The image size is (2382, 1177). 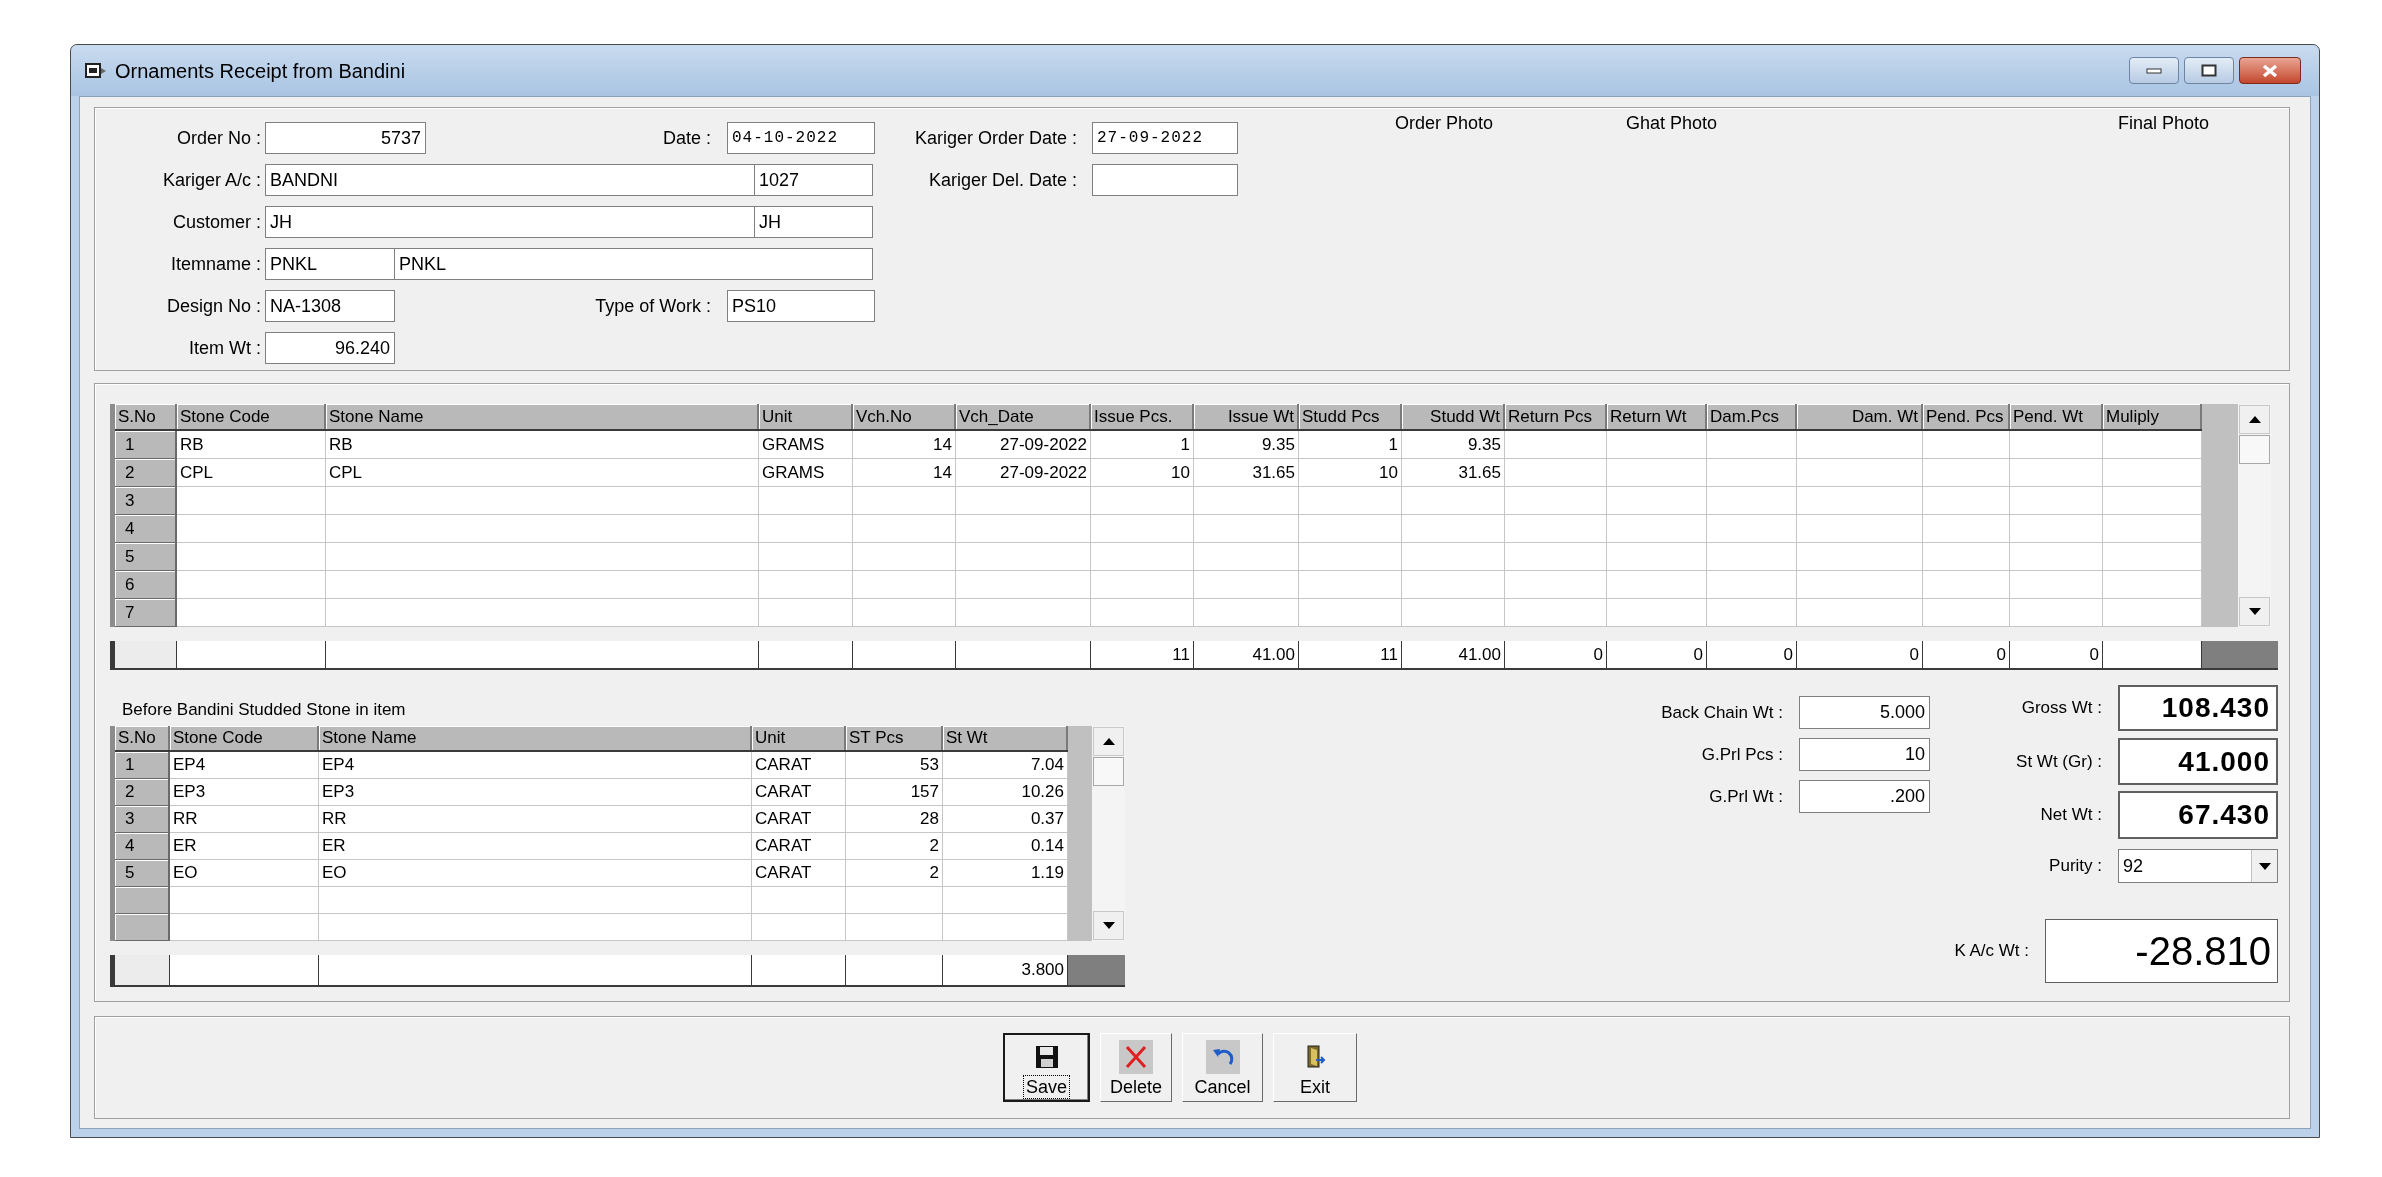 I want to click on table-cell: 14, so click(x=904, y=445).